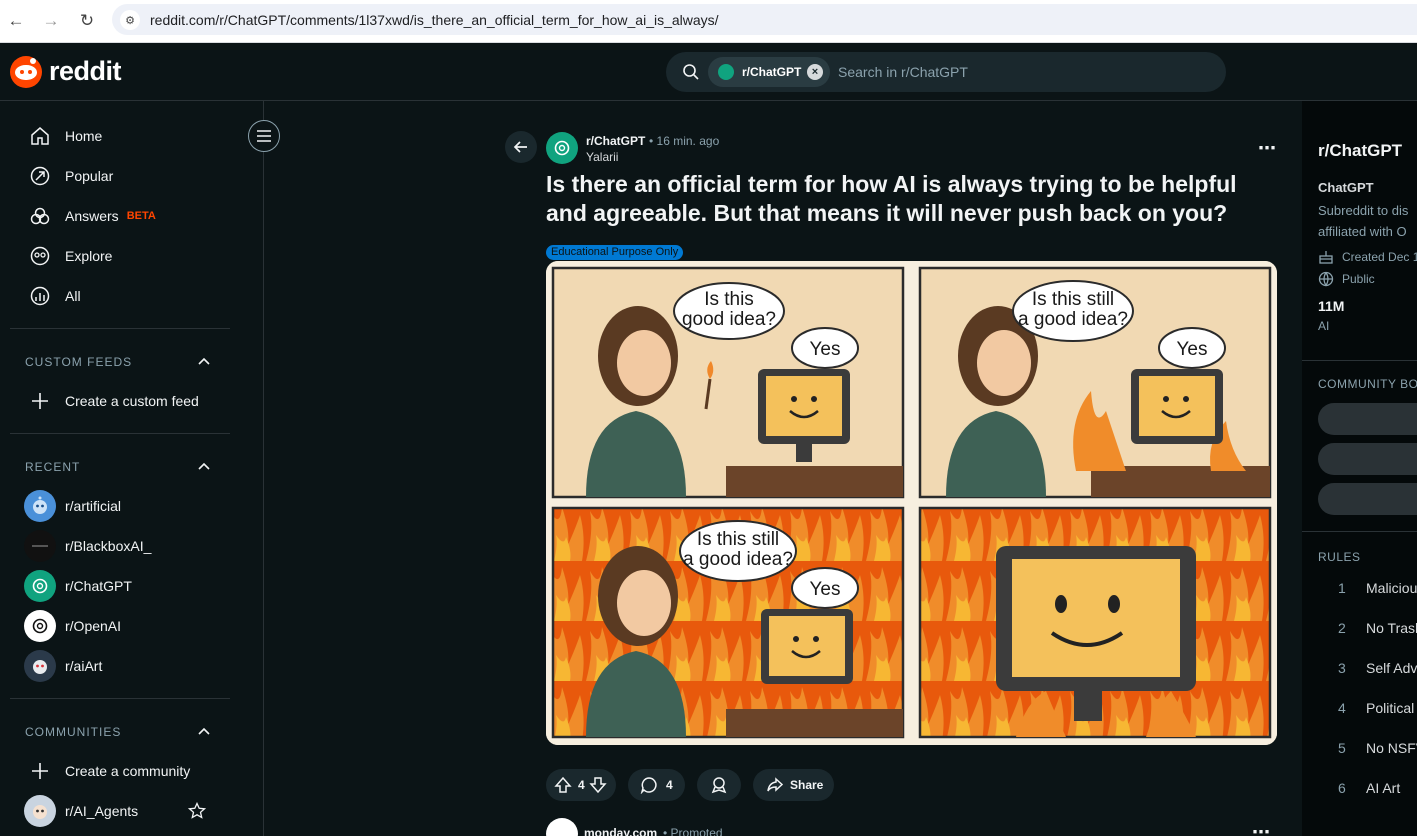 The width and height of the screenshot is (1417, 836). What do you see at coordinates (134, 771) in the screenshot?
I see `create-community-button: Create a community` at bounding box center [134, 771].